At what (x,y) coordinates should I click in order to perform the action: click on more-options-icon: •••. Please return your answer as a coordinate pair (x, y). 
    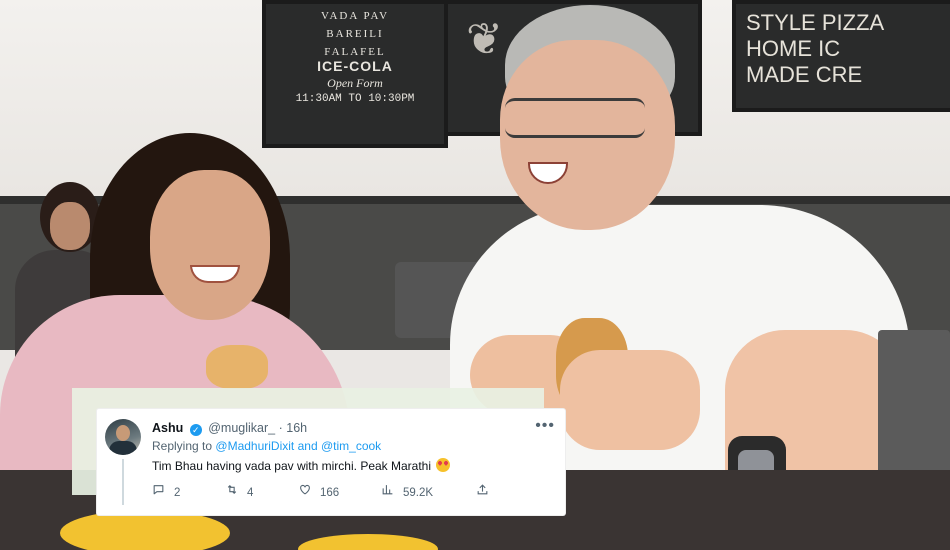
    Looking at the image, I should click on (545, 426).